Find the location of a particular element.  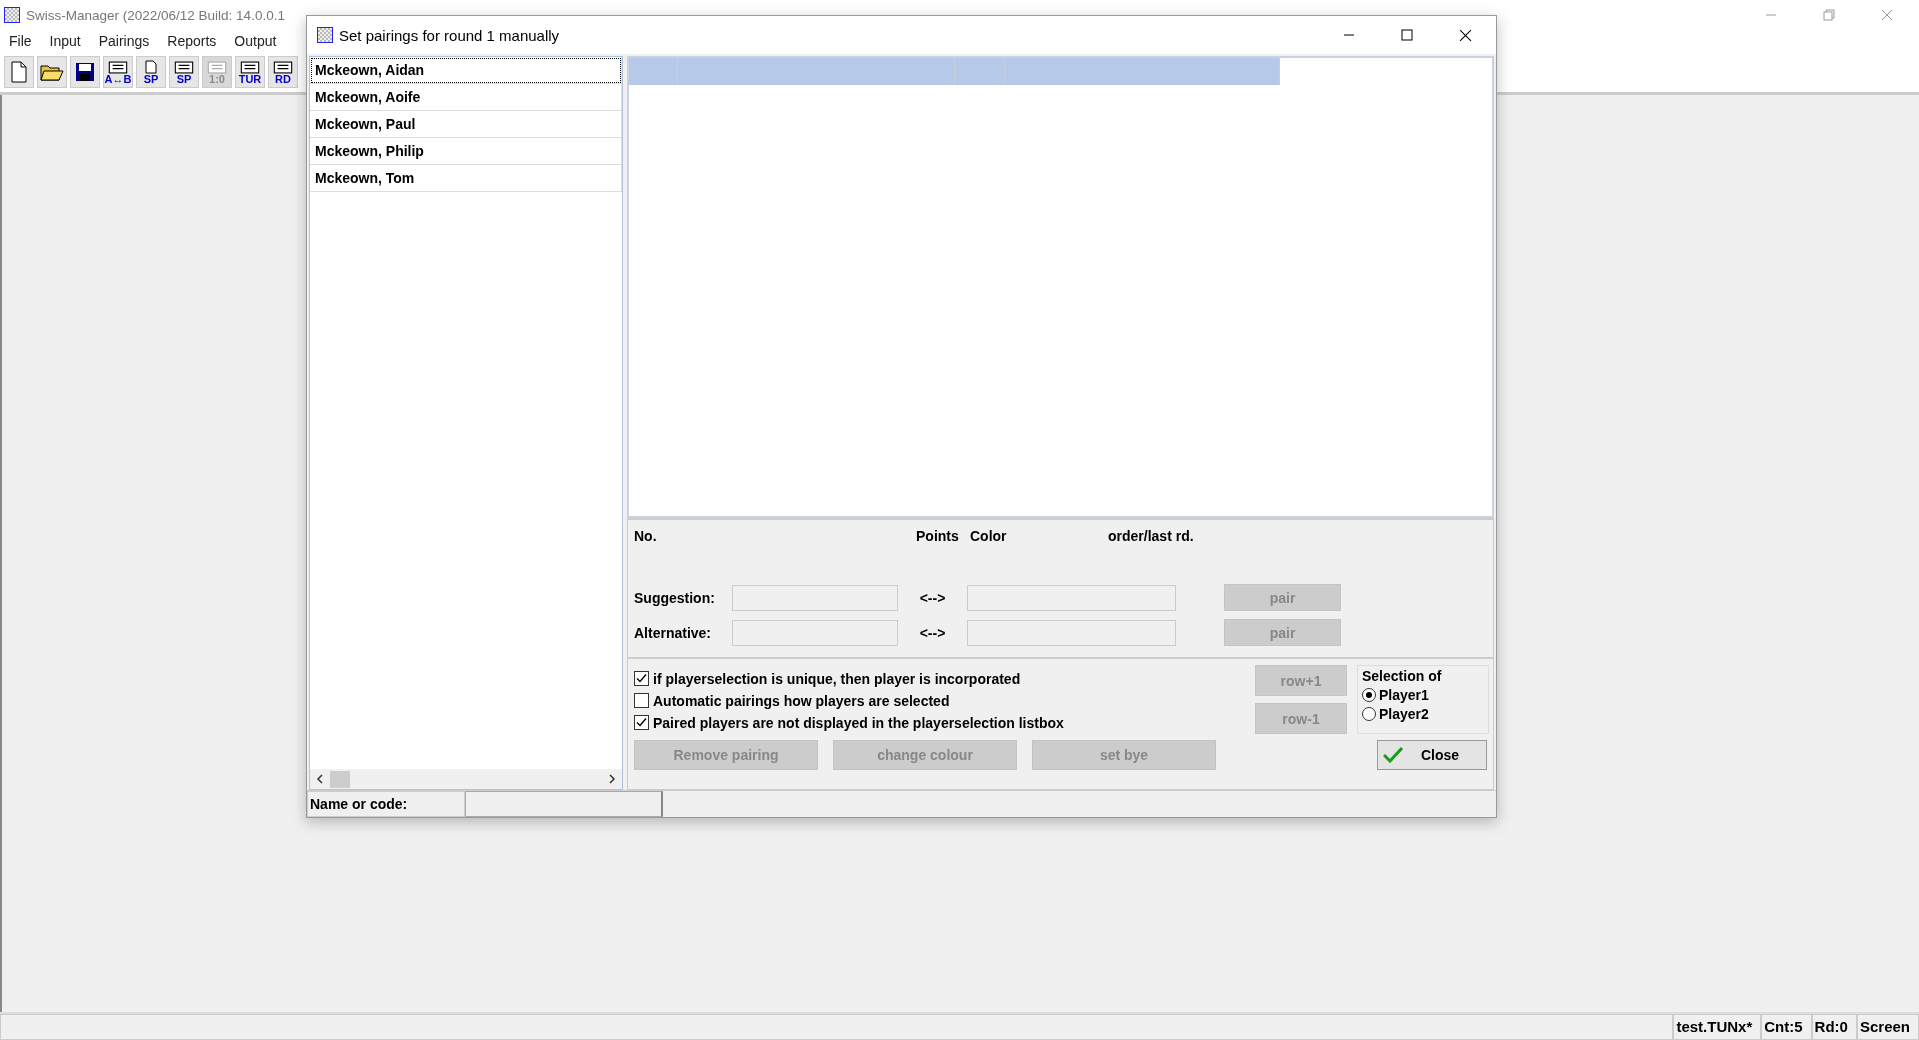

dialog-title: Set pairings for round 1 manually is located at coordinates (449, 35).